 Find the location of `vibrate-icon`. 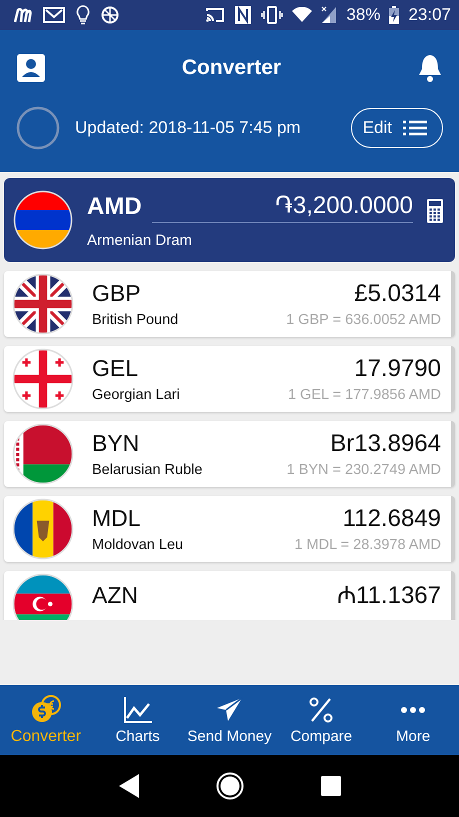

vibrate-icon is located at coordinates (272, 15).